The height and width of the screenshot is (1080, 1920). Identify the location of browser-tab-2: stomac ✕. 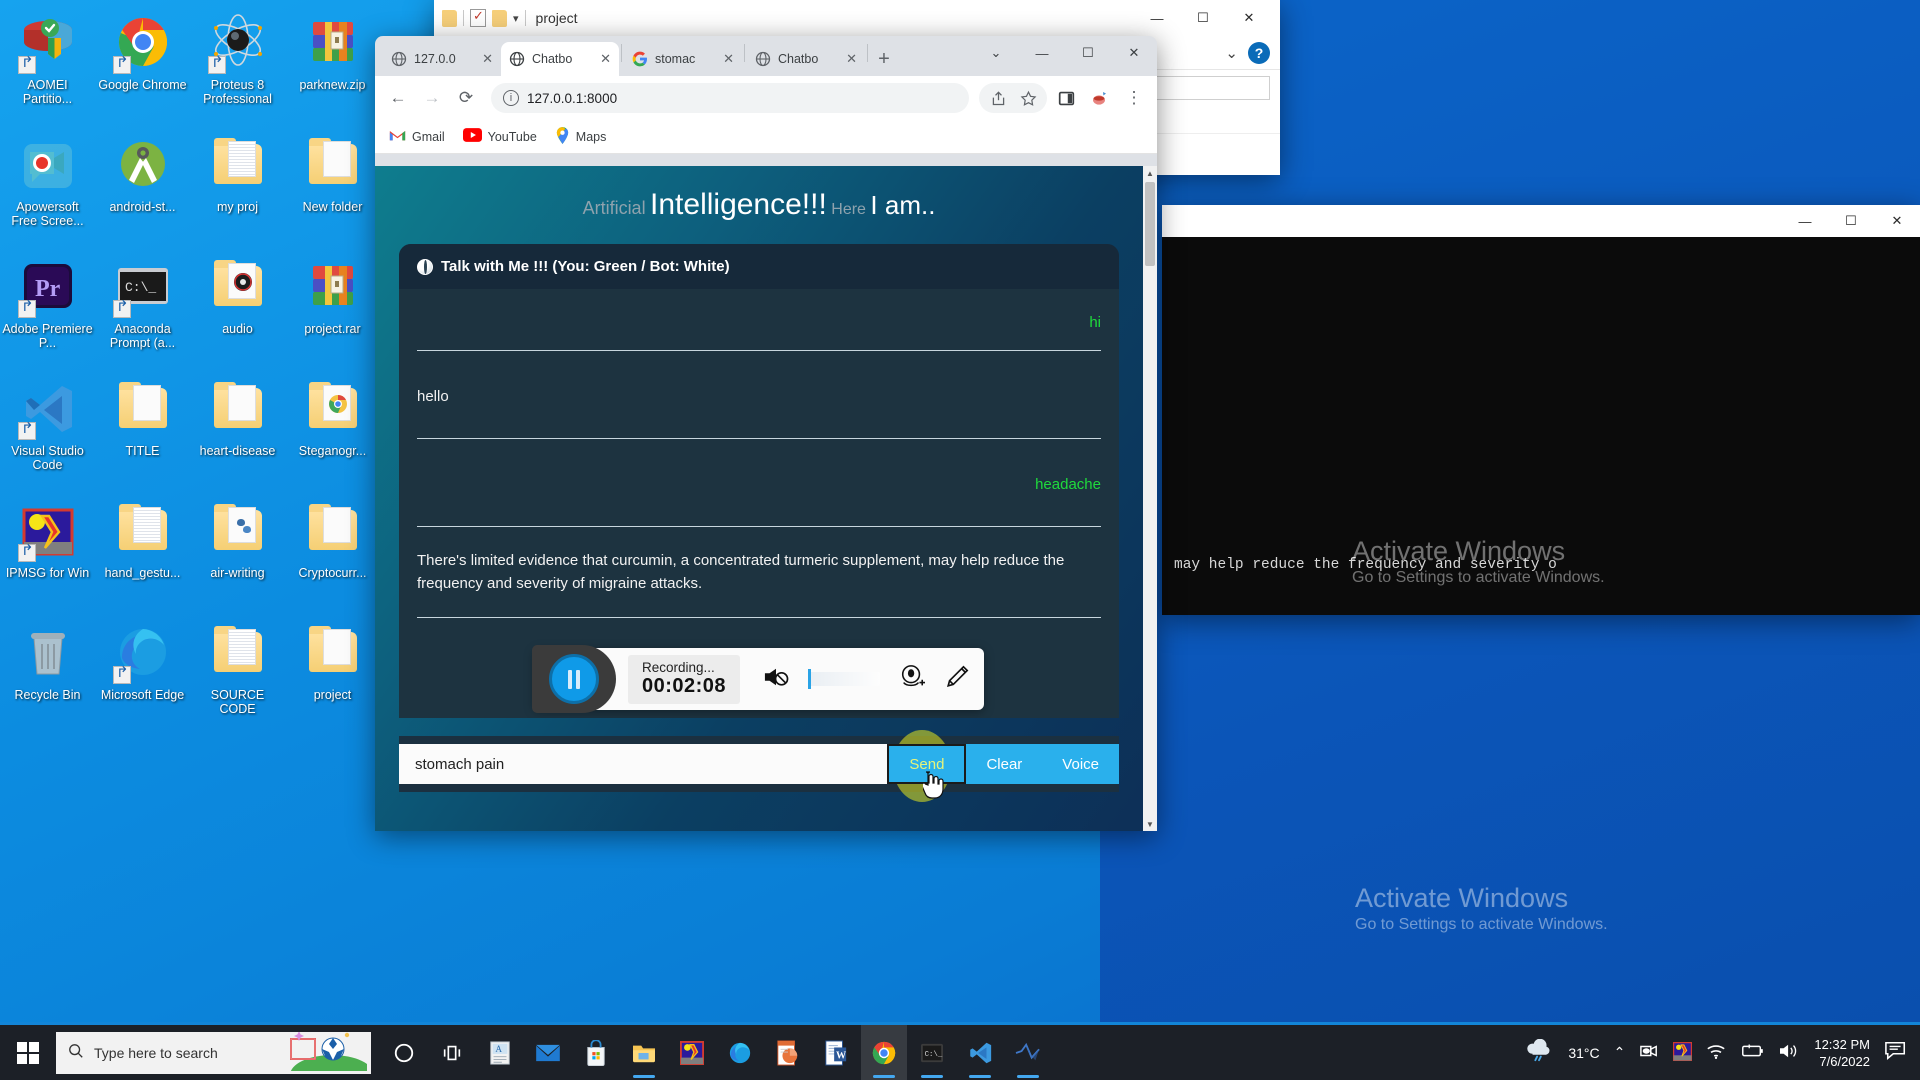
(683, 59).